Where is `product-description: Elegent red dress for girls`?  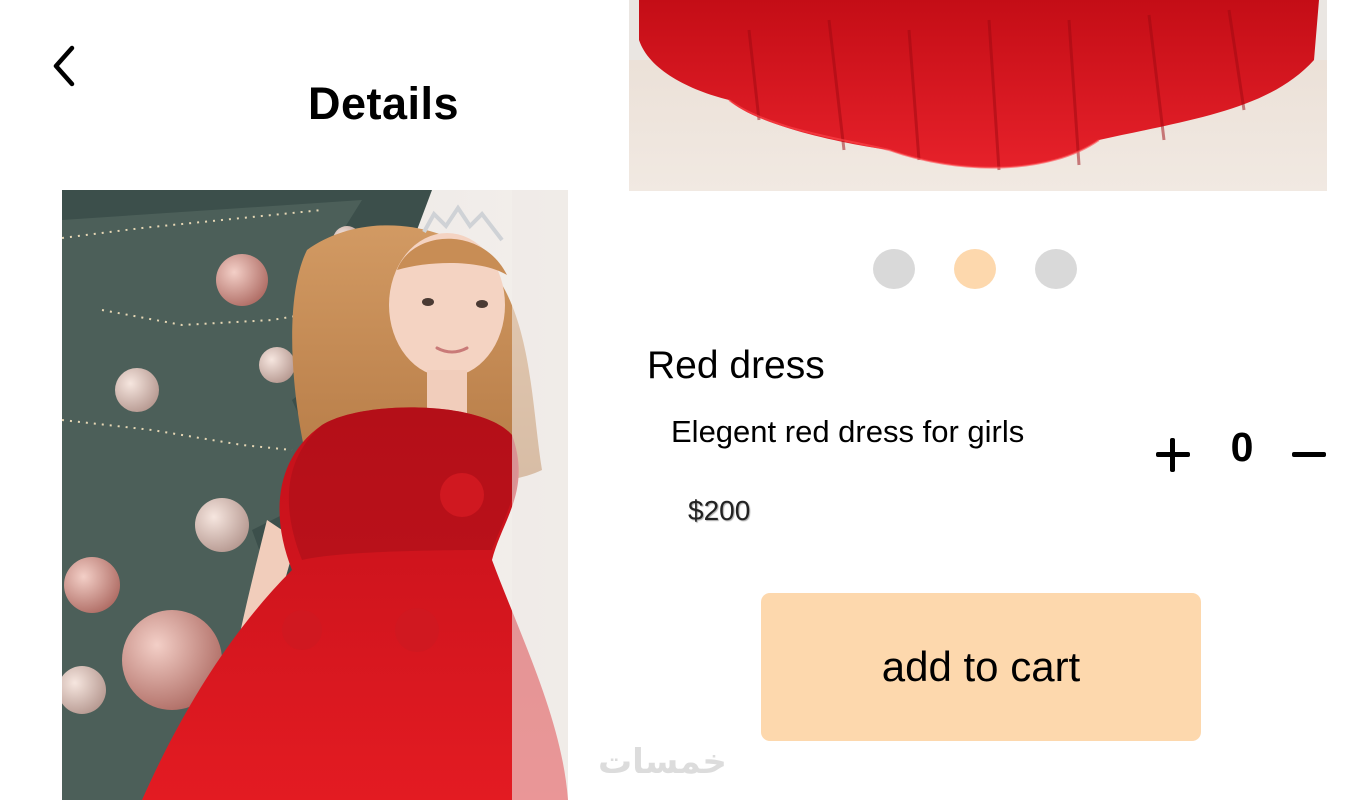
product-description: Elegent red dress for girls is located at coordinates (848, 431).